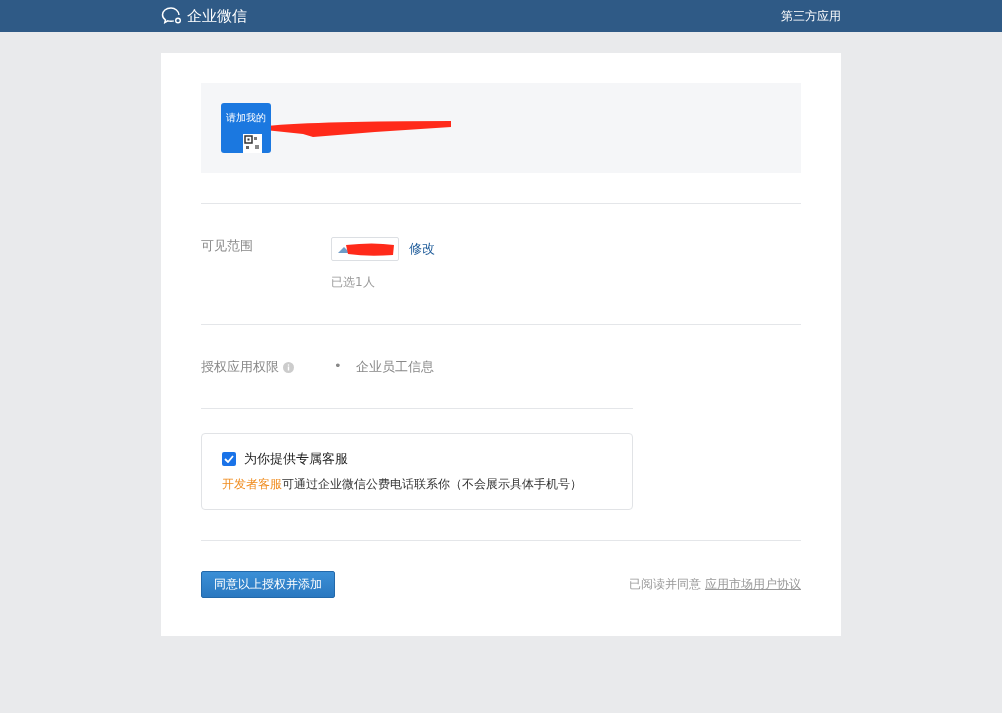 The image size is (1002, 713). What do you see at coordinates (288, 367) in the screenshot?
I see `info-icon` at bounding box center [288, 367].